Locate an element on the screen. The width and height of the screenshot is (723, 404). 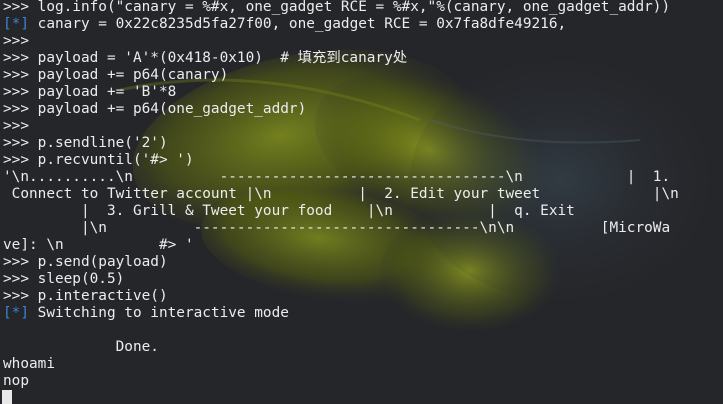
terminal-line: >>> payload += 'B'*8 is located at coordinates (341, 92).